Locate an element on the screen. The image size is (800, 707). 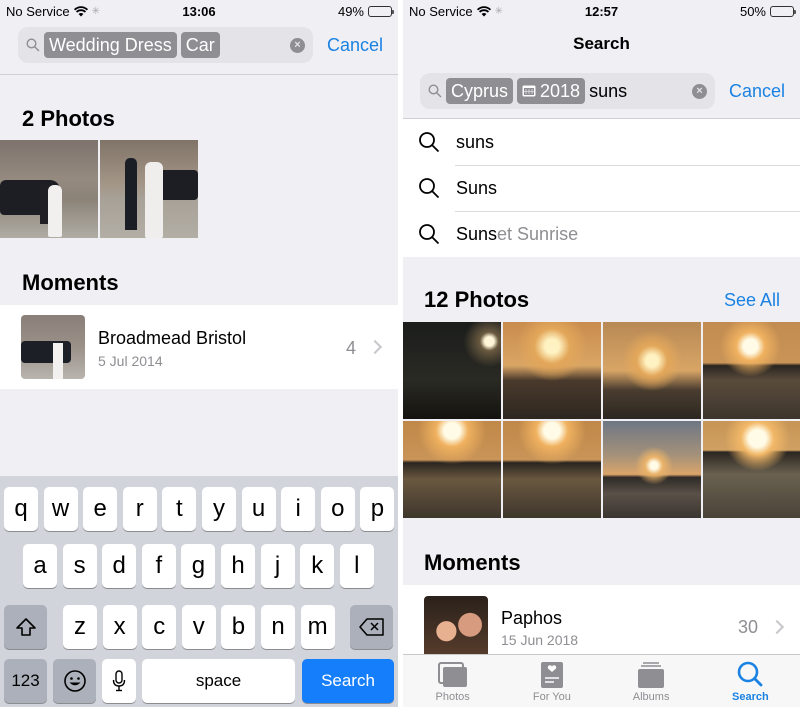
key-o: o is located at coordinates (337, 509).